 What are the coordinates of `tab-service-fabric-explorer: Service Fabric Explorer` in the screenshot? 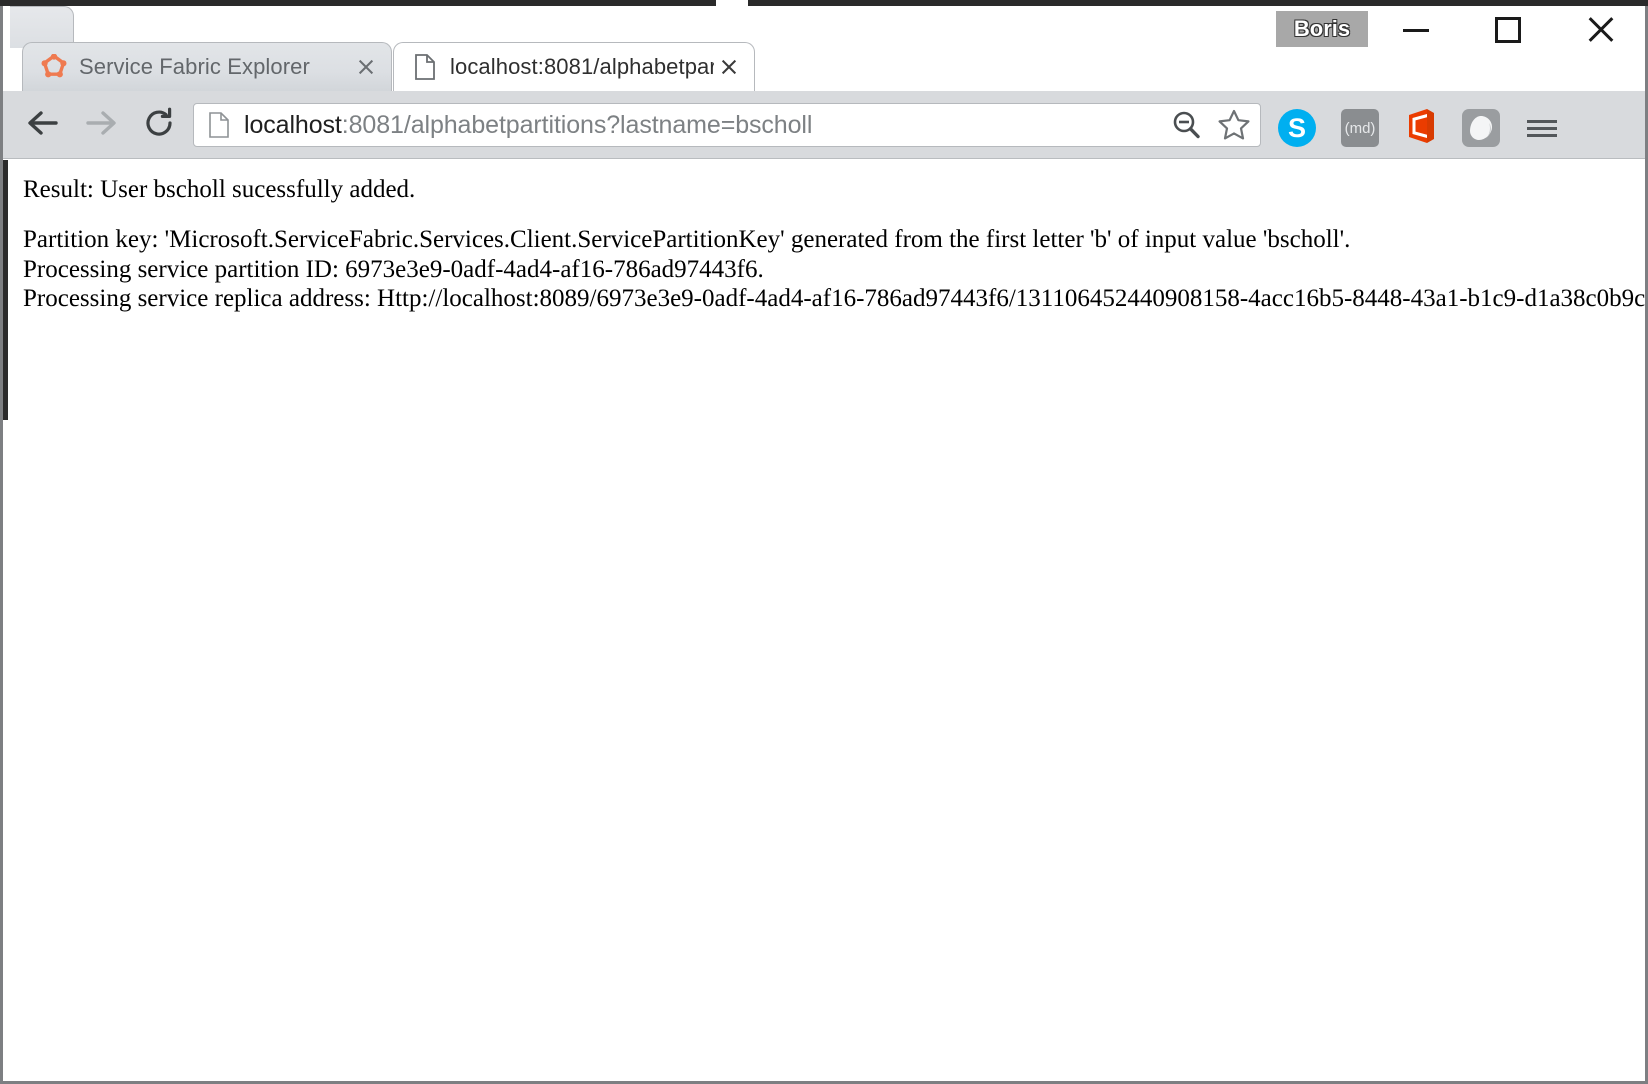 It's located at (207, 66).